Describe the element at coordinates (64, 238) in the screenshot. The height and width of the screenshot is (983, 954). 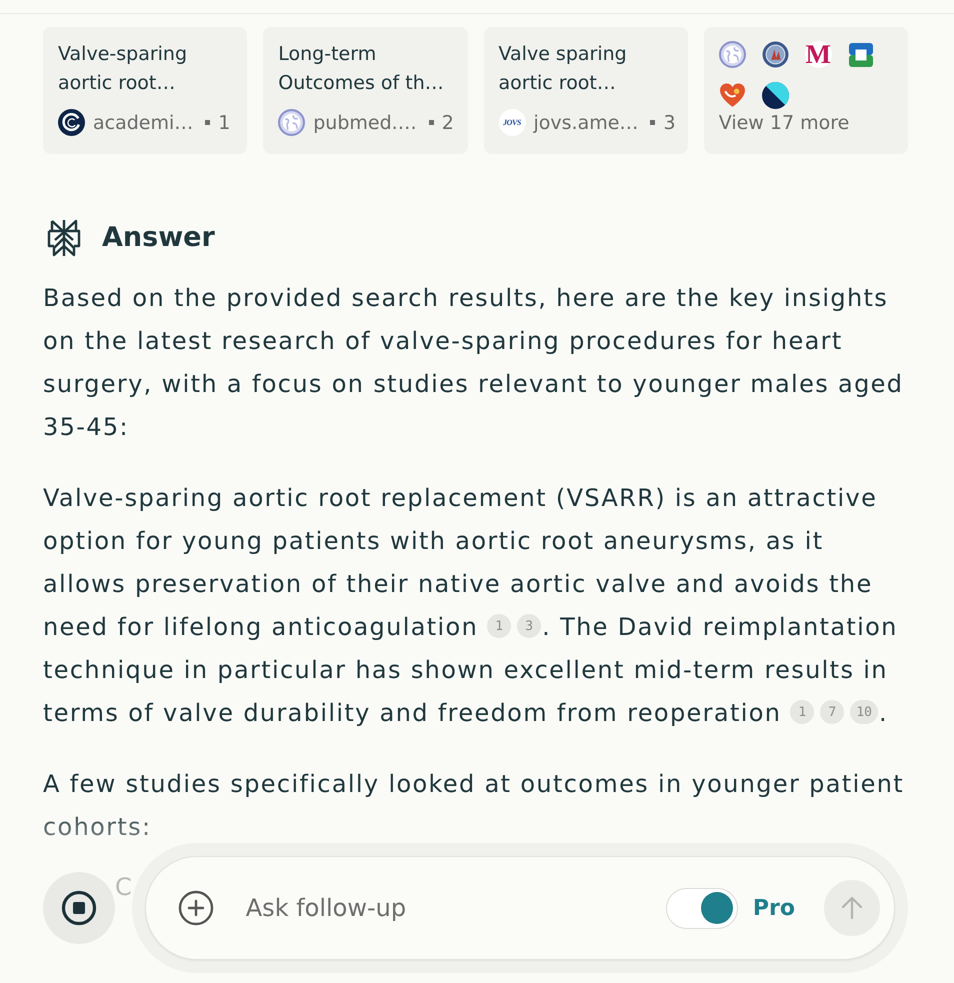
I see `starburst-logo-icon` at that location.